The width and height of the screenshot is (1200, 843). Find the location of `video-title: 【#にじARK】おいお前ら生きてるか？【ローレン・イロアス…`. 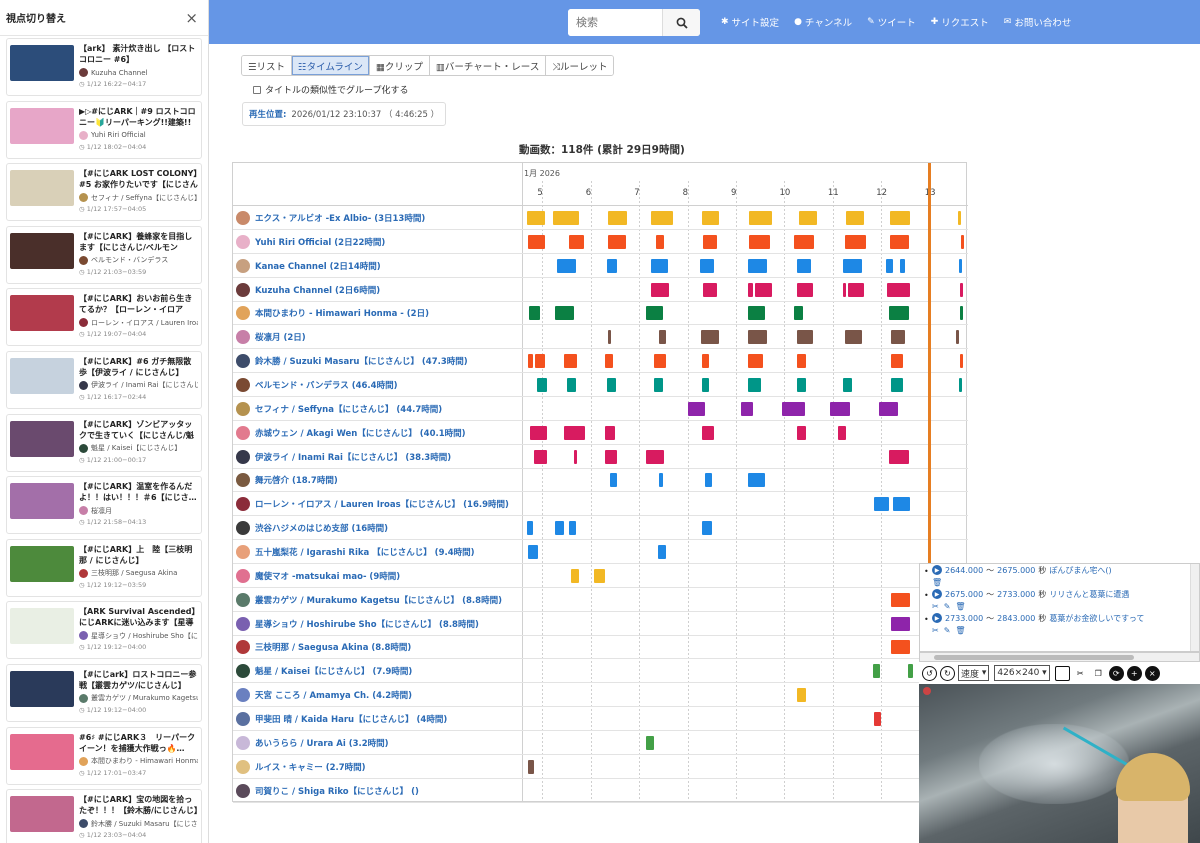

video-title: 【#にじARK】おいお前ら生きてるか？【ローレン・イロアス… is located at coordinates (138, 304).